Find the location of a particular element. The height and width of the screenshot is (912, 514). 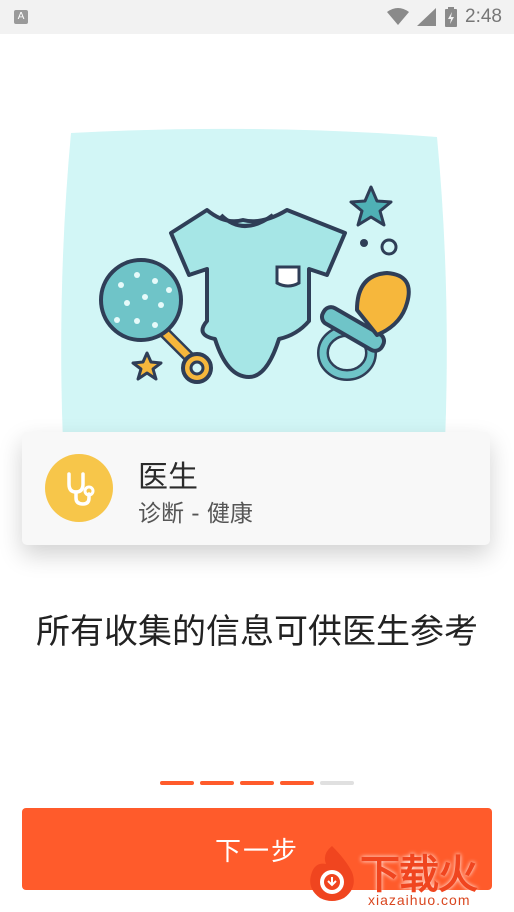

clock: 2:48 is located at coordinates (483, 16).